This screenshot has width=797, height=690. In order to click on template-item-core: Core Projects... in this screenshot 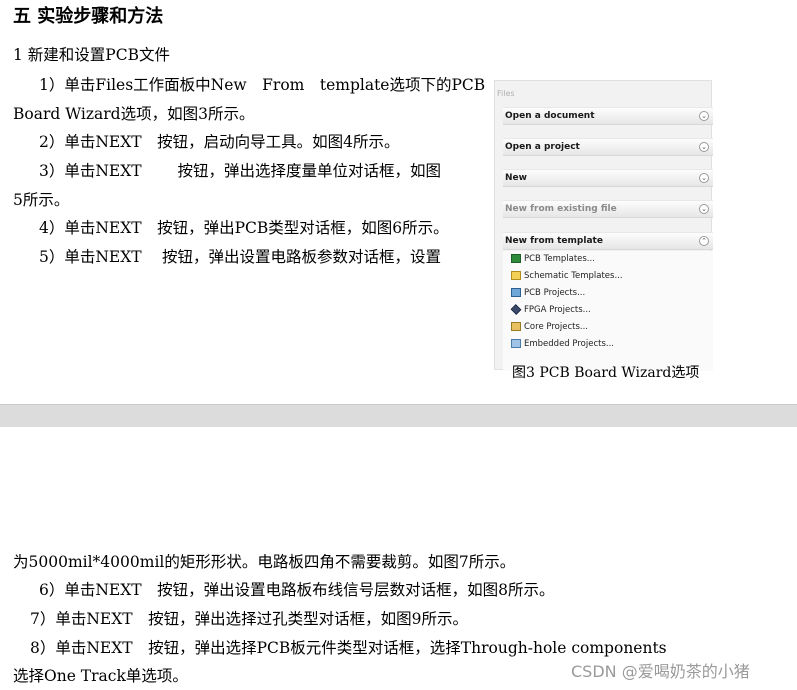, I will do `click(549, 328)`.